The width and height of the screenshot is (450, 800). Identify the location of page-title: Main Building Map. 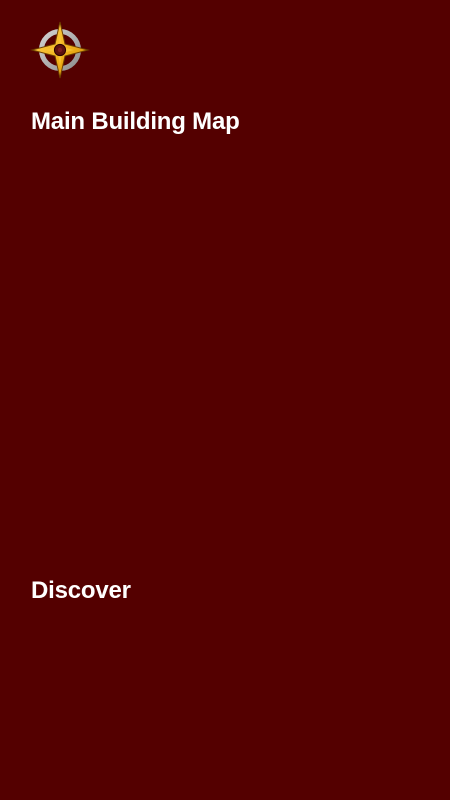
(135, 121).